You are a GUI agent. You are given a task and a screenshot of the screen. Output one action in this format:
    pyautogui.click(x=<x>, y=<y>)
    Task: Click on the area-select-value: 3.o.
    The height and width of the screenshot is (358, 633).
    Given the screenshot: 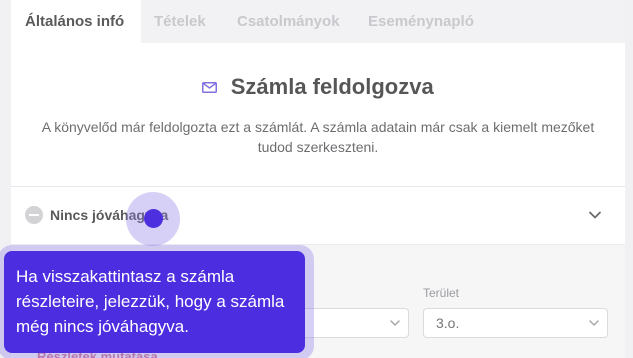 What is the action you would take?
    pyautogui.click(x=448, y=323)
    